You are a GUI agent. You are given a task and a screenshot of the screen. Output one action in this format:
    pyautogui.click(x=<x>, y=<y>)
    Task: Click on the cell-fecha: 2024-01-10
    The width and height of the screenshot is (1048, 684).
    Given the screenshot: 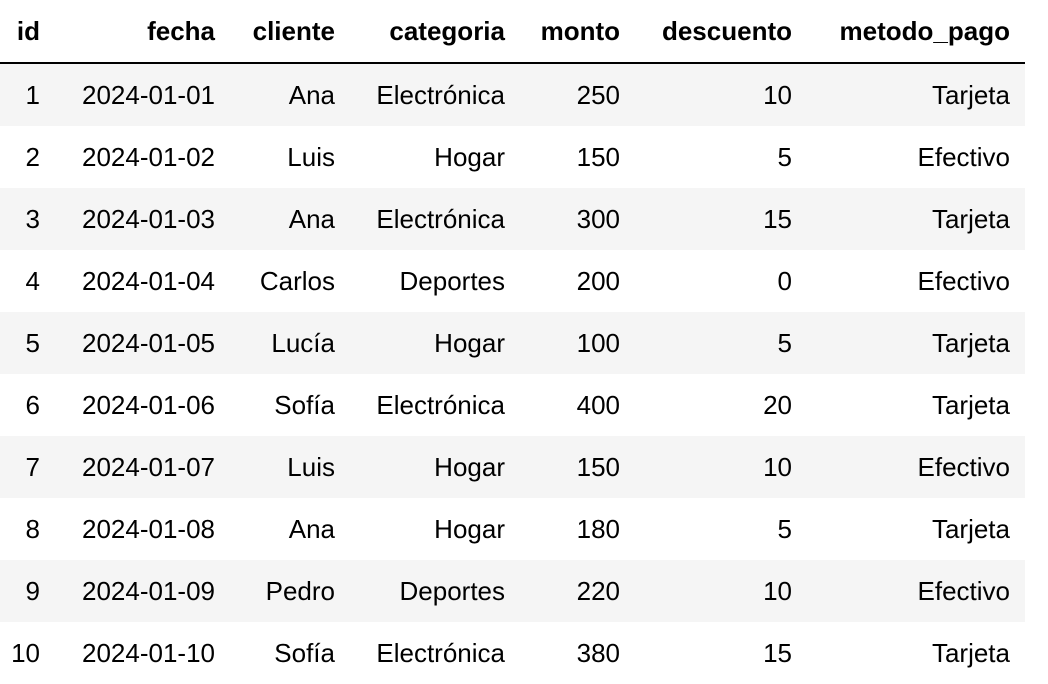 What is the action you would take?
    pyautogui.click(x=142, y=653)
    